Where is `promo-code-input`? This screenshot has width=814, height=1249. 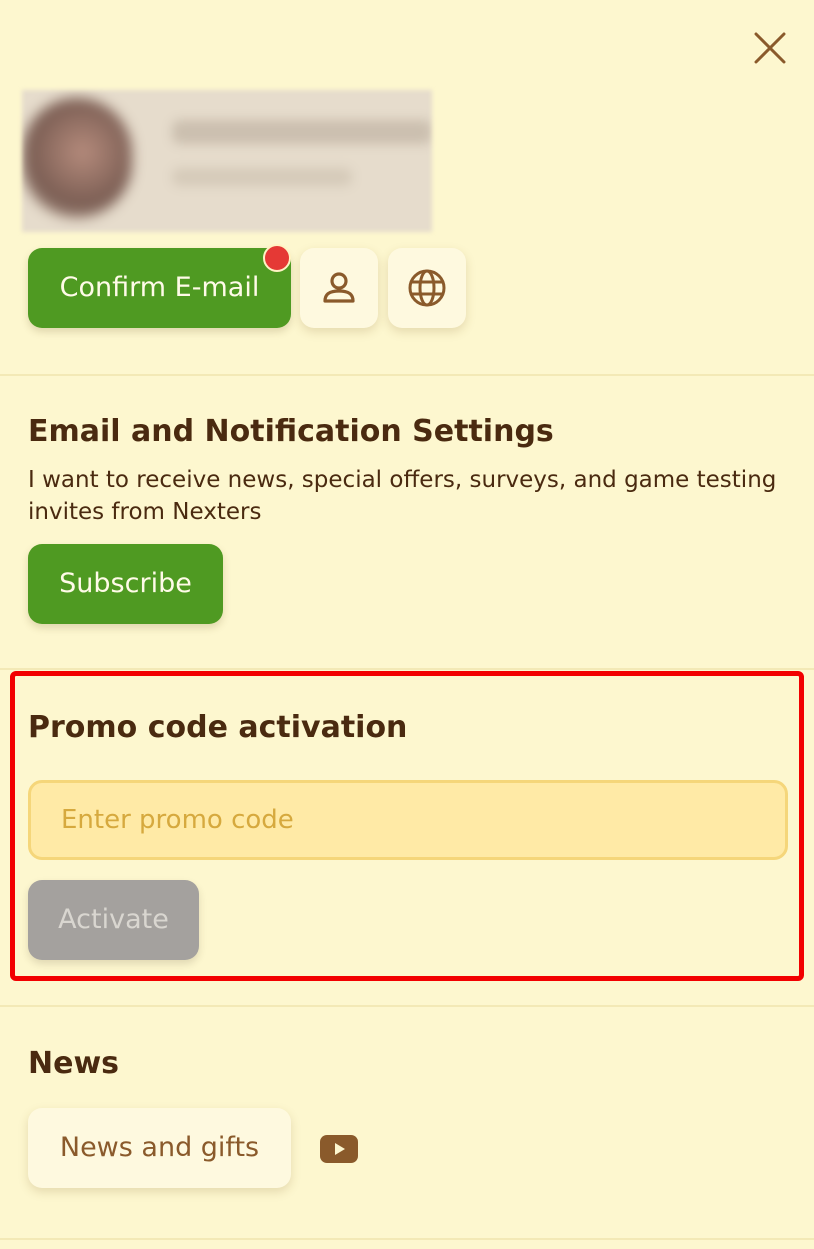
promo-code-input is located at coordinates (408, 820).